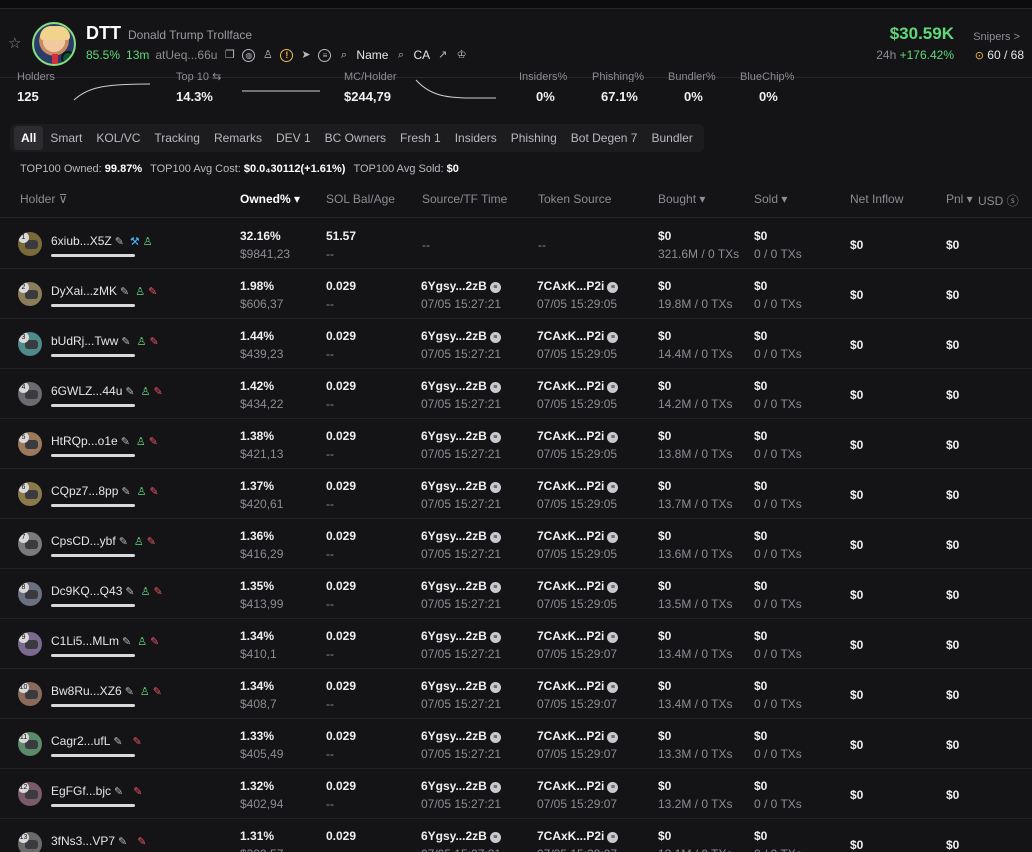 The image size is (1032, 852). Describe the element at coordinates (876, 199) in the screenshot. I see `header-net-inflow: Net Inflow` at that location.